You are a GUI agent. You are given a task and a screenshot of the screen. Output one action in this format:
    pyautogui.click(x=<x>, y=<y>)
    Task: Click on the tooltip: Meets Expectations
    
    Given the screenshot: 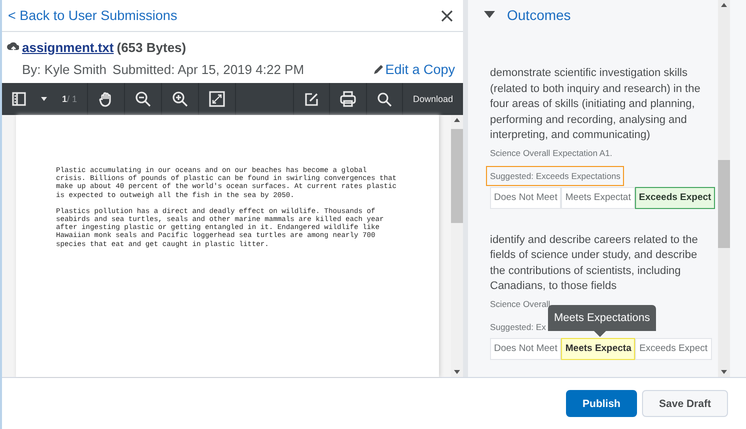 What is the action you would take?
    pyautogui.click(x=602, y=320)
    